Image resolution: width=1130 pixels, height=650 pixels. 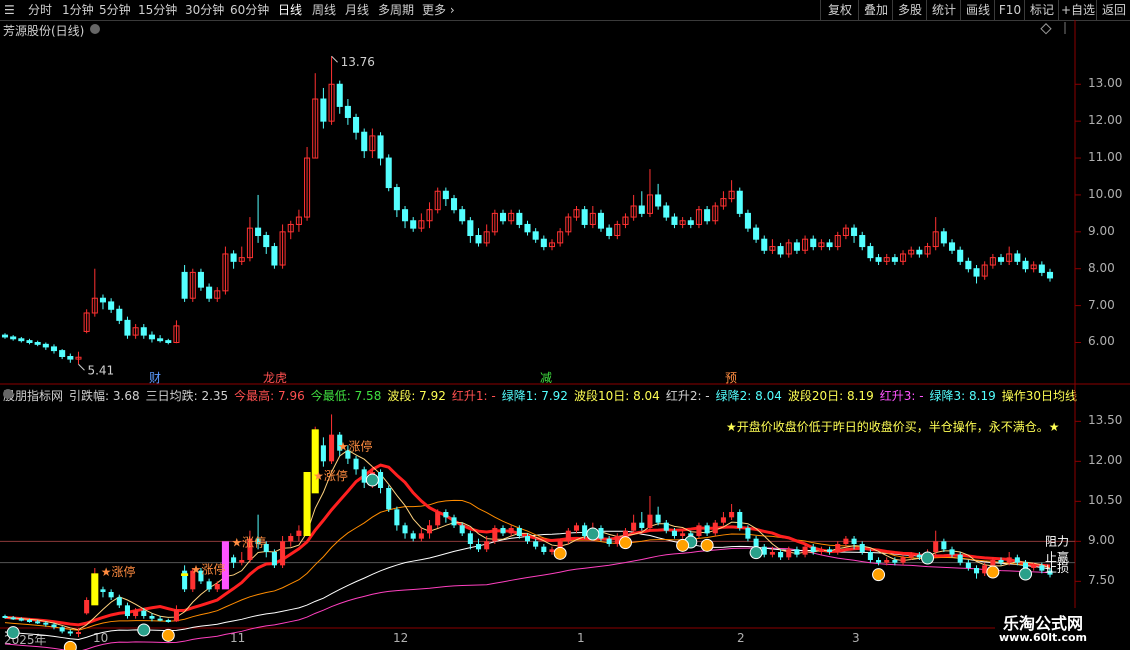 I want to click on watermark-url: www.60lt.com, so click(x=1043, y=637).